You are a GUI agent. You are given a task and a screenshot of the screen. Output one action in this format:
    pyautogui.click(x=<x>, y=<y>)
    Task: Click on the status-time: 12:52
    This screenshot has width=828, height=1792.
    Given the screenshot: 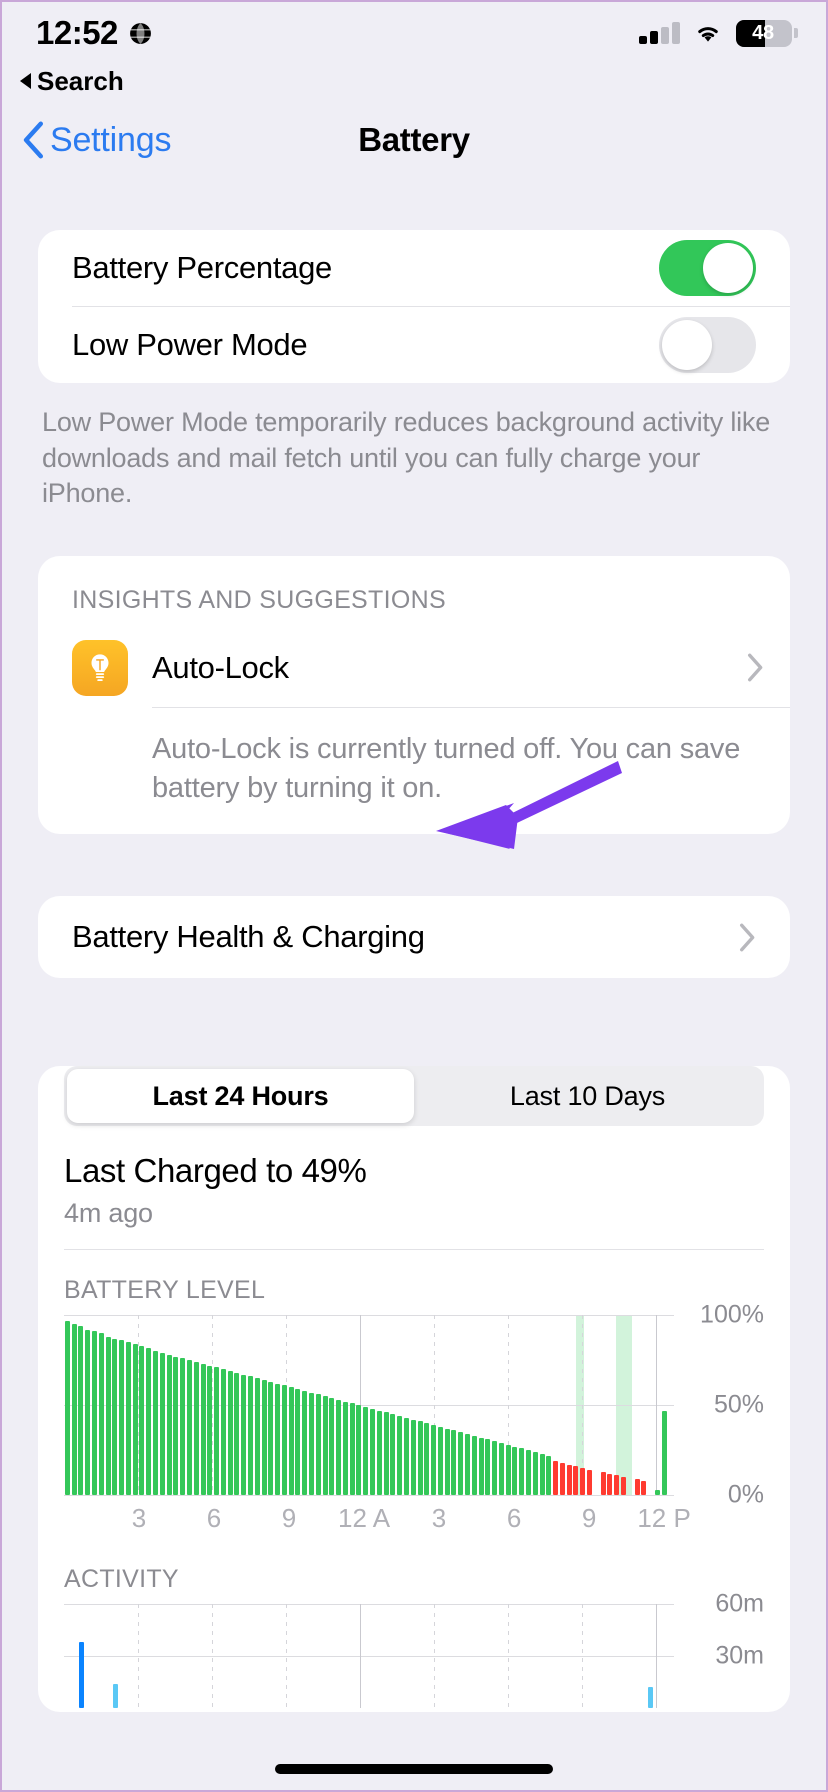 What is the action you would take?
    pyautogui.click(x=77, y=32)
    